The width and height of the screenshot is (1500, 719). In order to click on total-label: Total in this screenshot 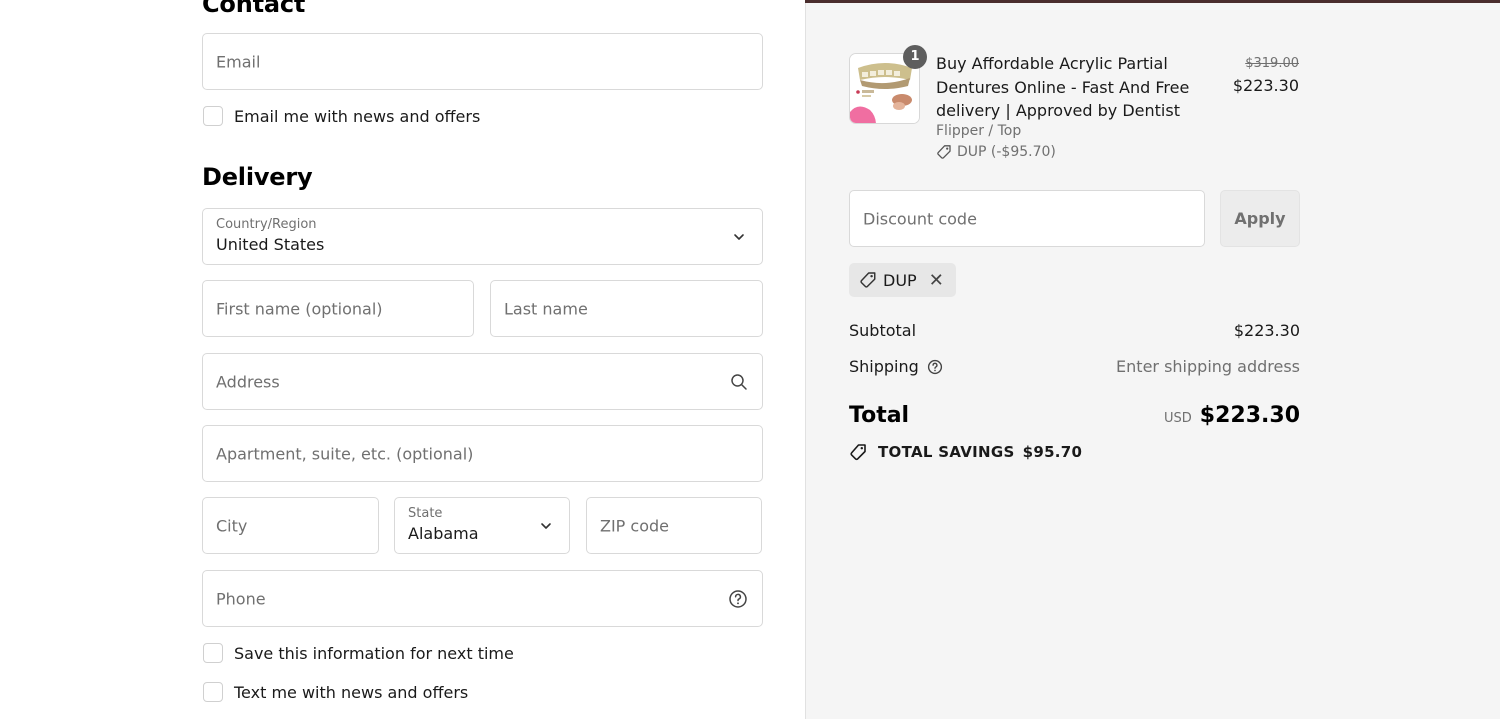, I will do `click(879, 415)`.